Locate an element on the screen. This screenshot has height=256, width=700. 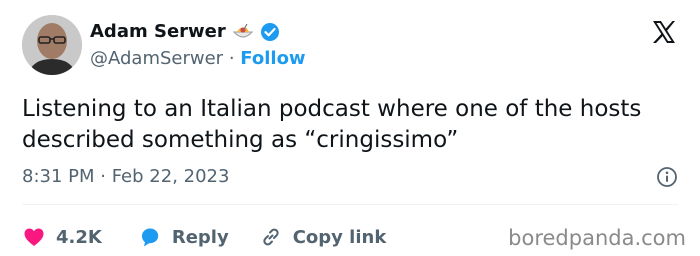
author-name: Adam Serwer is located at coordinates (158, 31).